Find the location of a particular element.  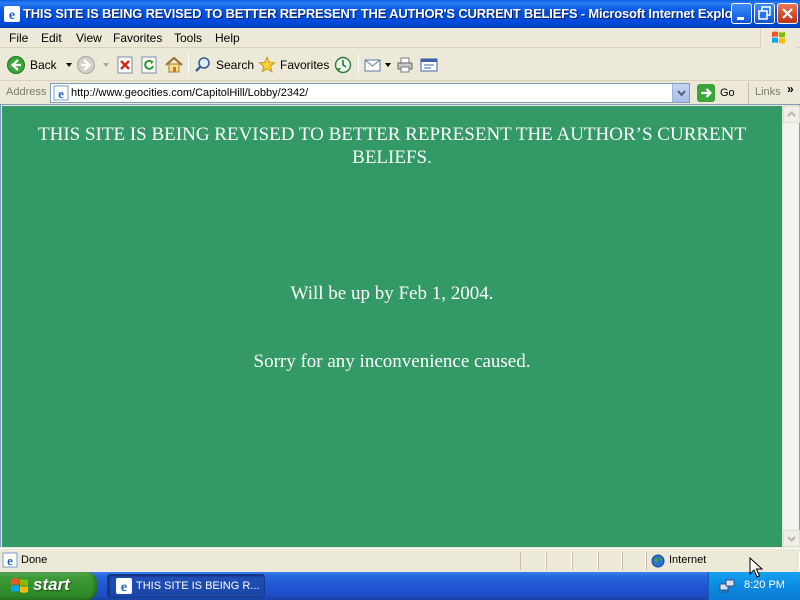

home-button is located at coordinates (174, 65).